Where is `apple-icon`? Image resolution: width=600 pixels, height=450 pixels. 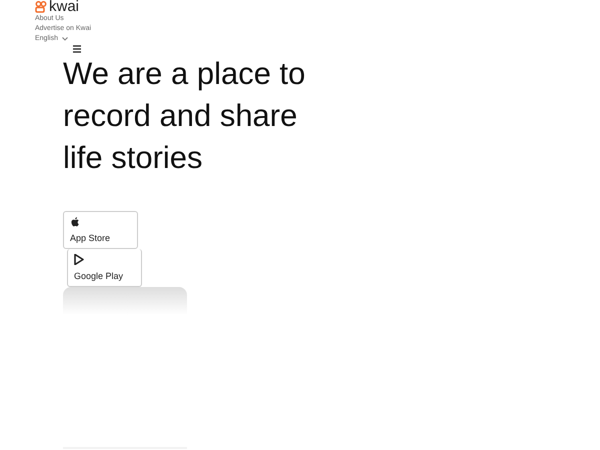
apple-icon is located at coordinates (75, 222).